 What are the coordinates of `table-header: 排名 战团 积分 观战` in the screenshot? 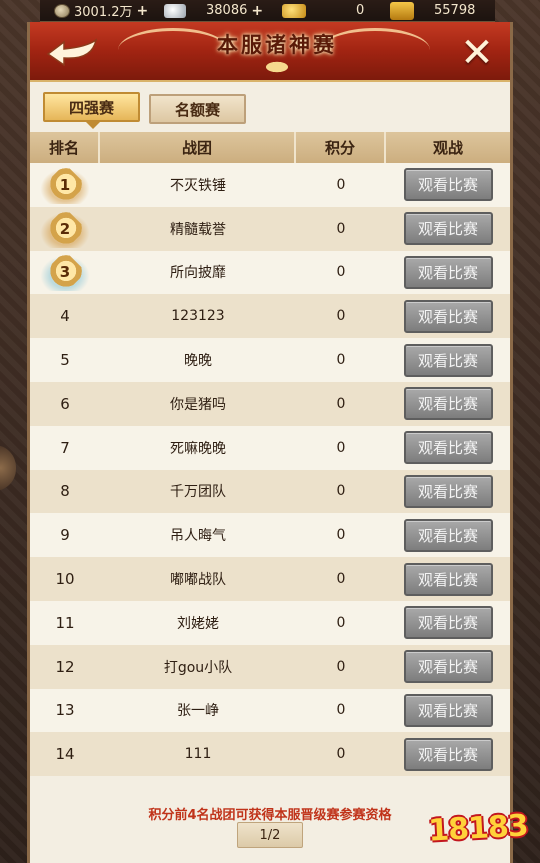 It's located at (270, 147).